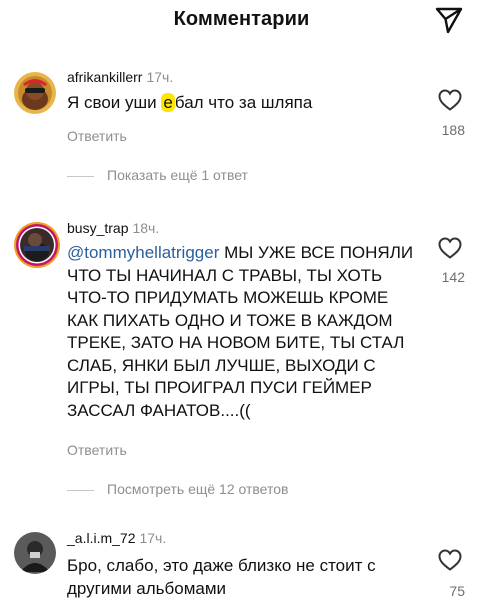 This screenshot has width=483, height=604. I want to click on header: Комментарии, so click(241, 20).